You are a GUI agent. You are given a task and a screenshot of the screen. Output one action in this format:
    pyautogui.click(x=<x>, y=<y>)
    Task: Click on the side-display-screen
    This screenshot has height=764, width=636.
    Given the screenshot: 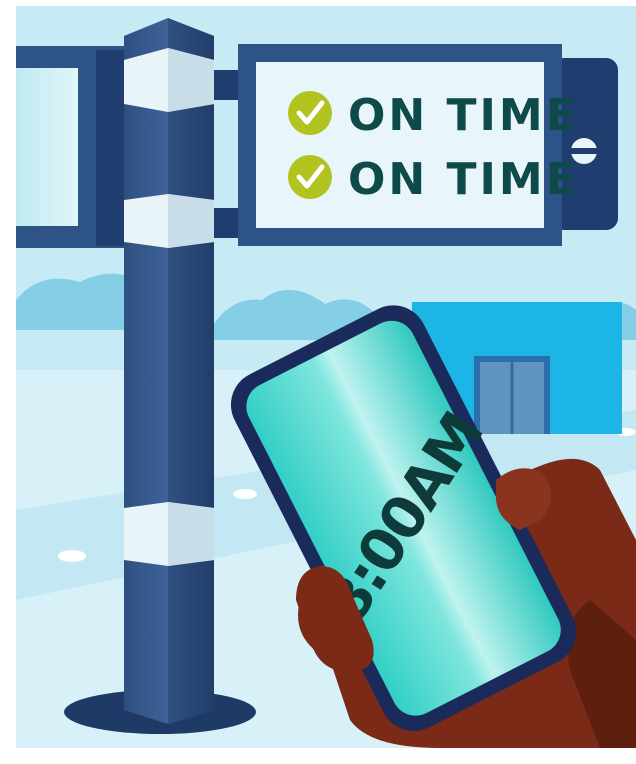 What is the action you would take?
    pyautogui.click(x=47, y=147)
    